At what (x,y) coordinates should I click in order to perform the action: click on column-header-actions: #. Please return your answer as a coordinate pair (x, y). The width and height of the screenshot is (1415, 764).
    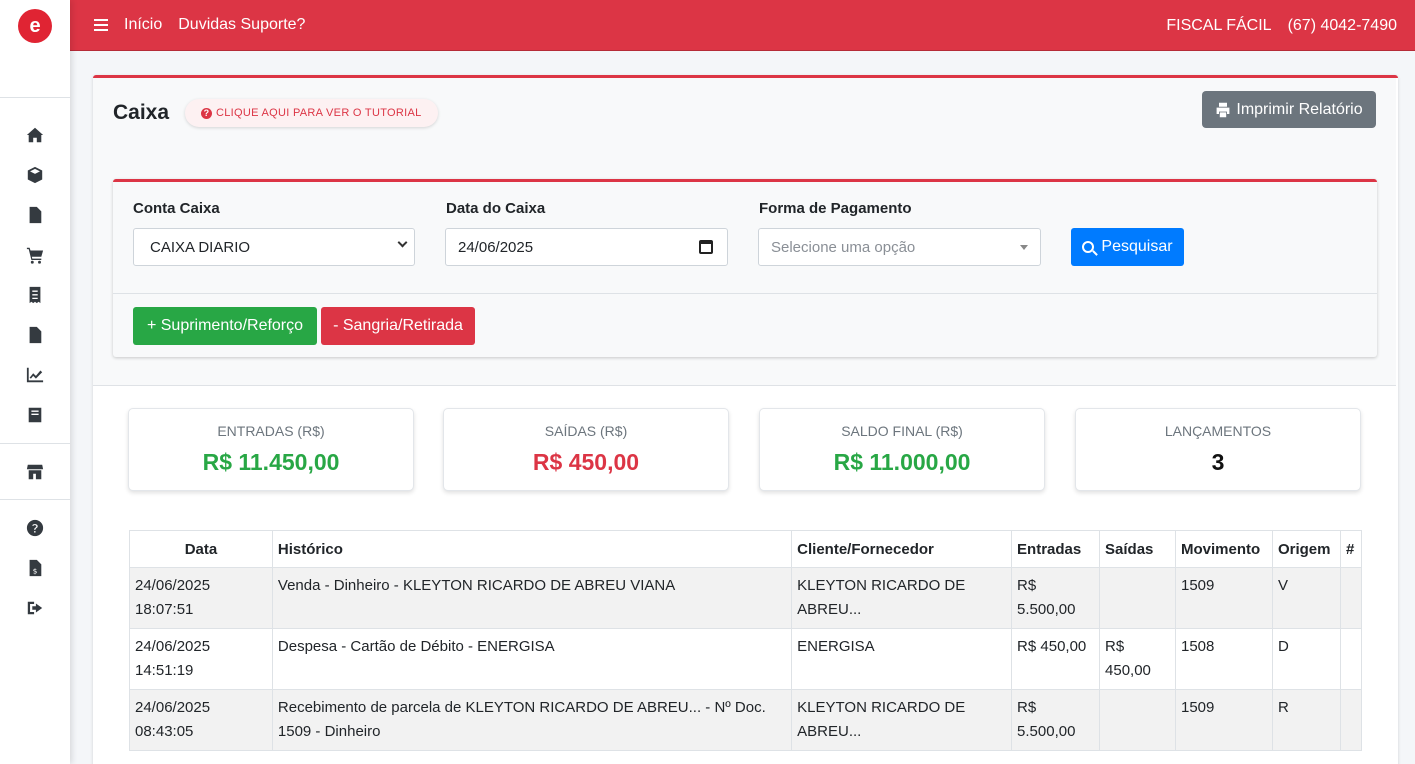
    Looking at the image, I should click on (1351, 549).